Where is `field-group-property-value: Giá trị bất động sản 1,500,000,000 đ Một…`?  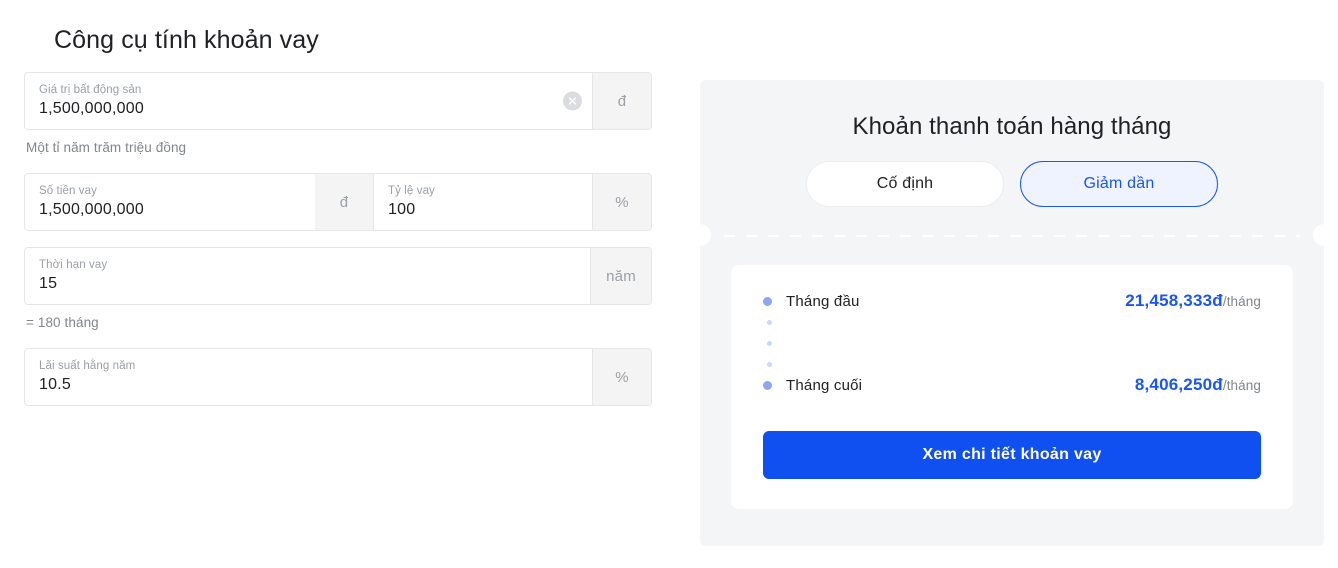 field-group-property-value: Giá trị bất động sản 1,500,000,000 đ Một… is located at coordinates (338, 114).